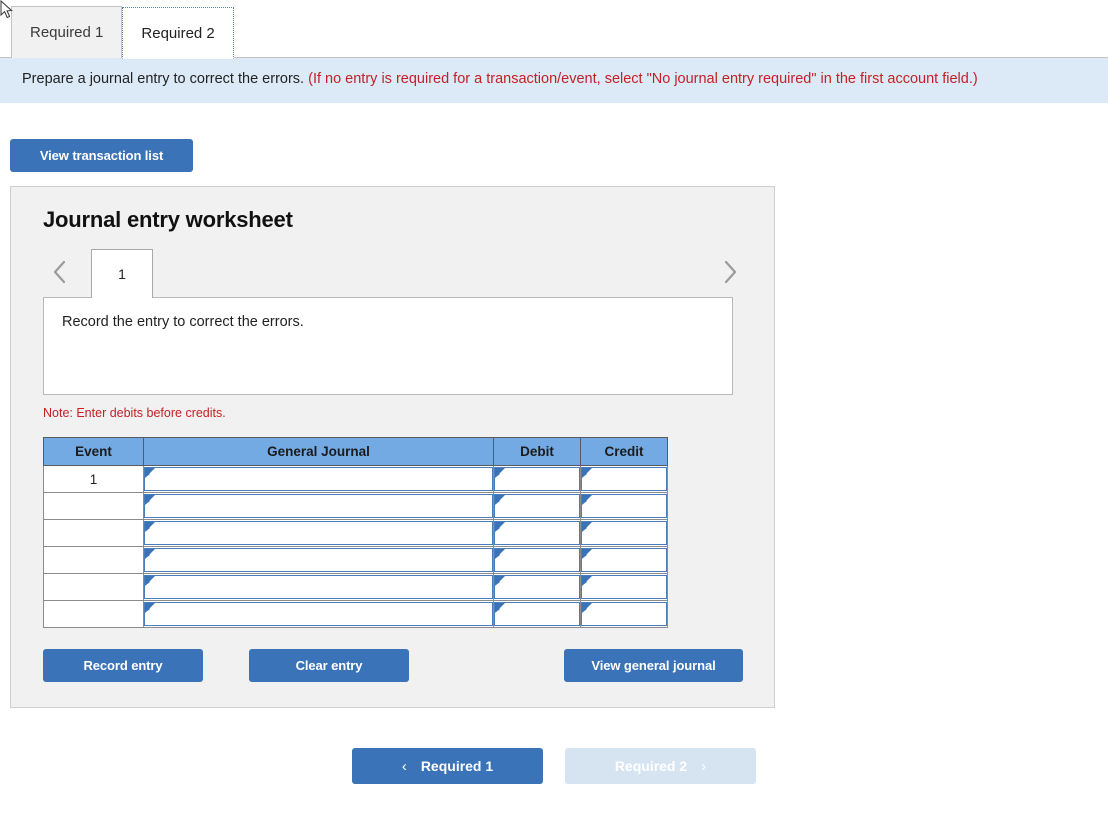 This screenshot has height=832, width=1108. I want to click on worksheet-page-tab-1: 1, so click(122, 273).